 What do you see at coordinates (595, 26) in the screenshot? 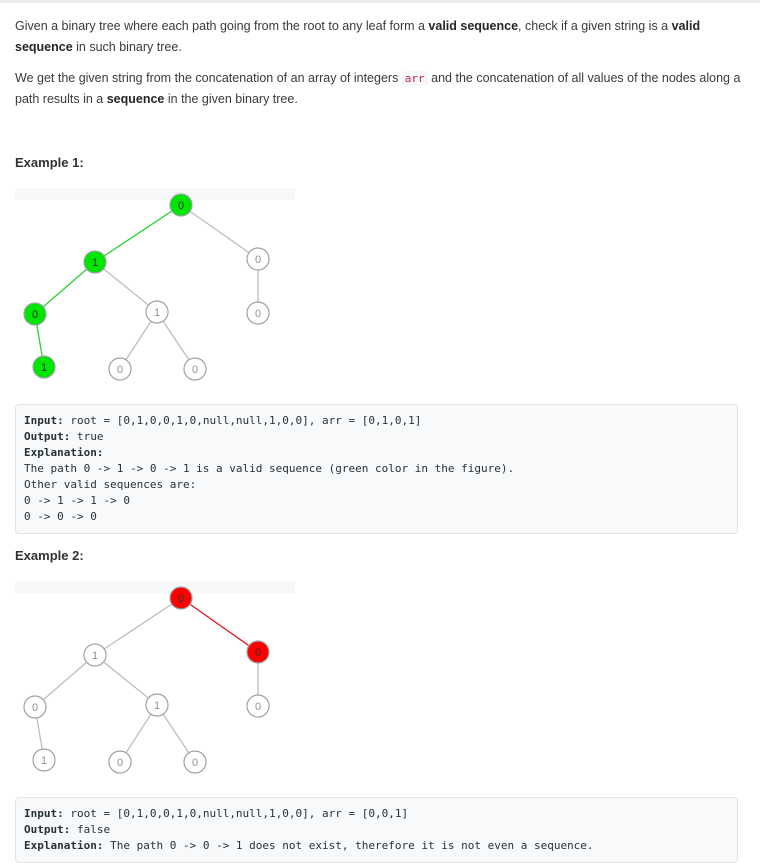
I see `text-run: , check if a given string is a` at bounding box center [595, 26].